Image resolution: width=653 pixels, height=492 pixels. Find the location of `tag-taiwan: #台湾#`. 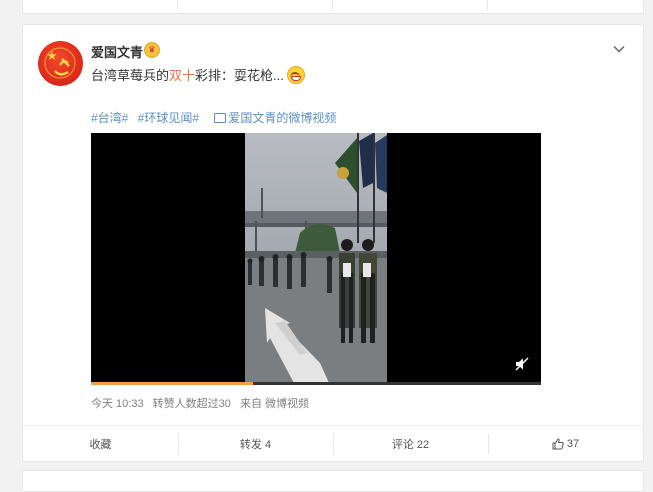

tag-taiwan: #台湾# is located at coordinates (109, 118).